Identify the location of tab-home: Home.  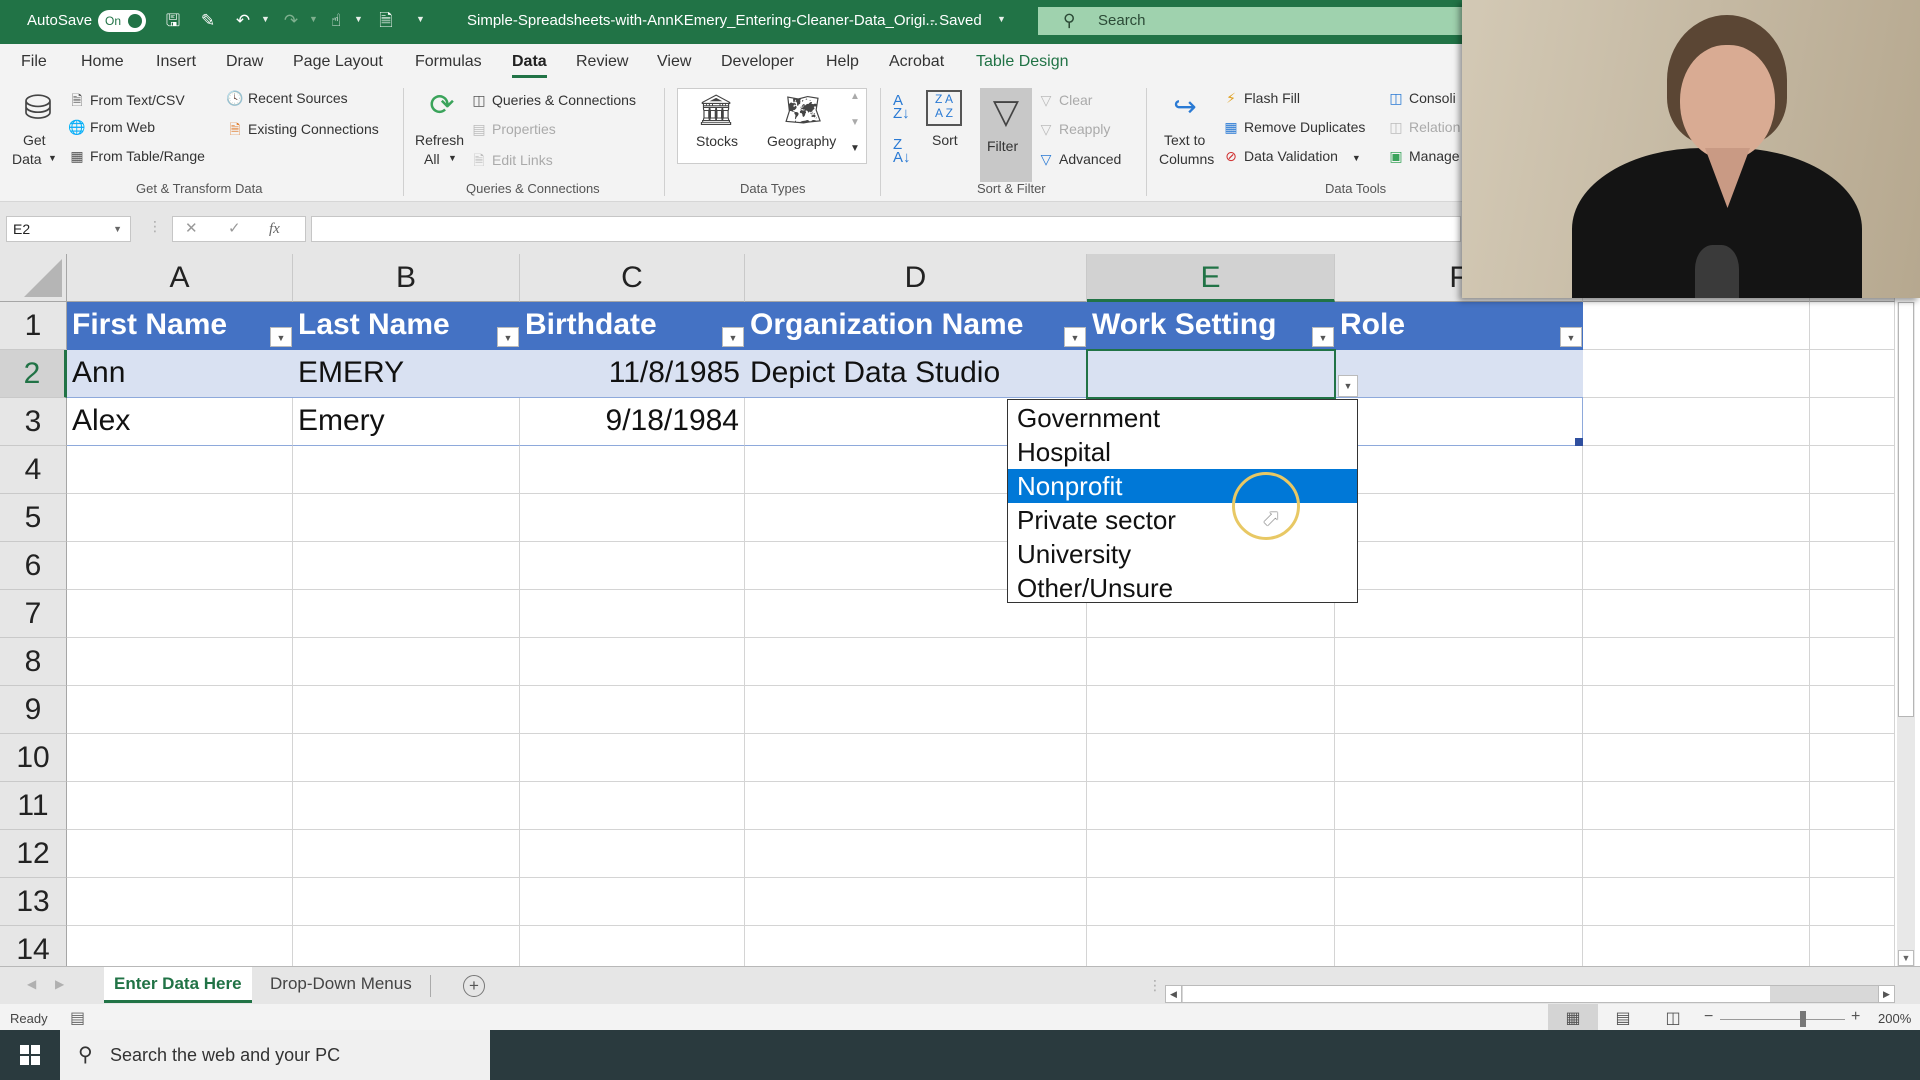
(102, 62).